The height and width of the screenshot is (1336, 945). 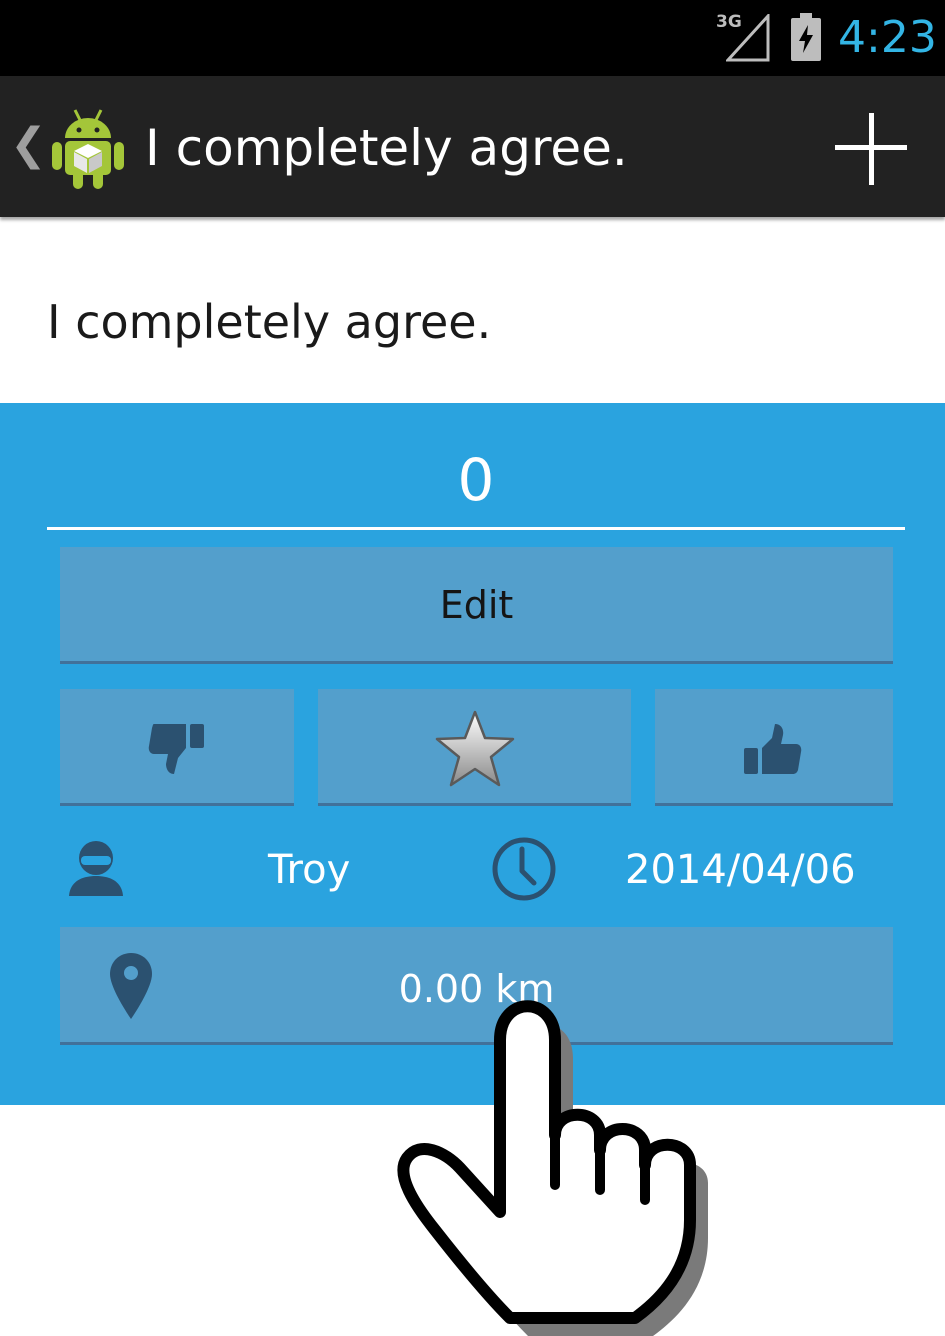 I want to click on action-bar-title: I completely agree., so click(x=386, y=148).